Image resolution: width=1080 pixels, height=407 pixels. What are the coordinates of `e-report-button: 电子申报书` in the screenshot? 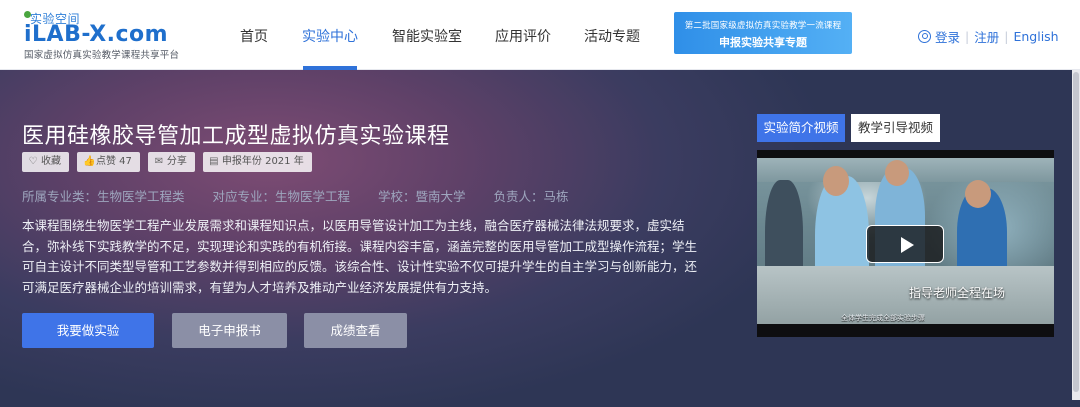 It's located at (229, 330).